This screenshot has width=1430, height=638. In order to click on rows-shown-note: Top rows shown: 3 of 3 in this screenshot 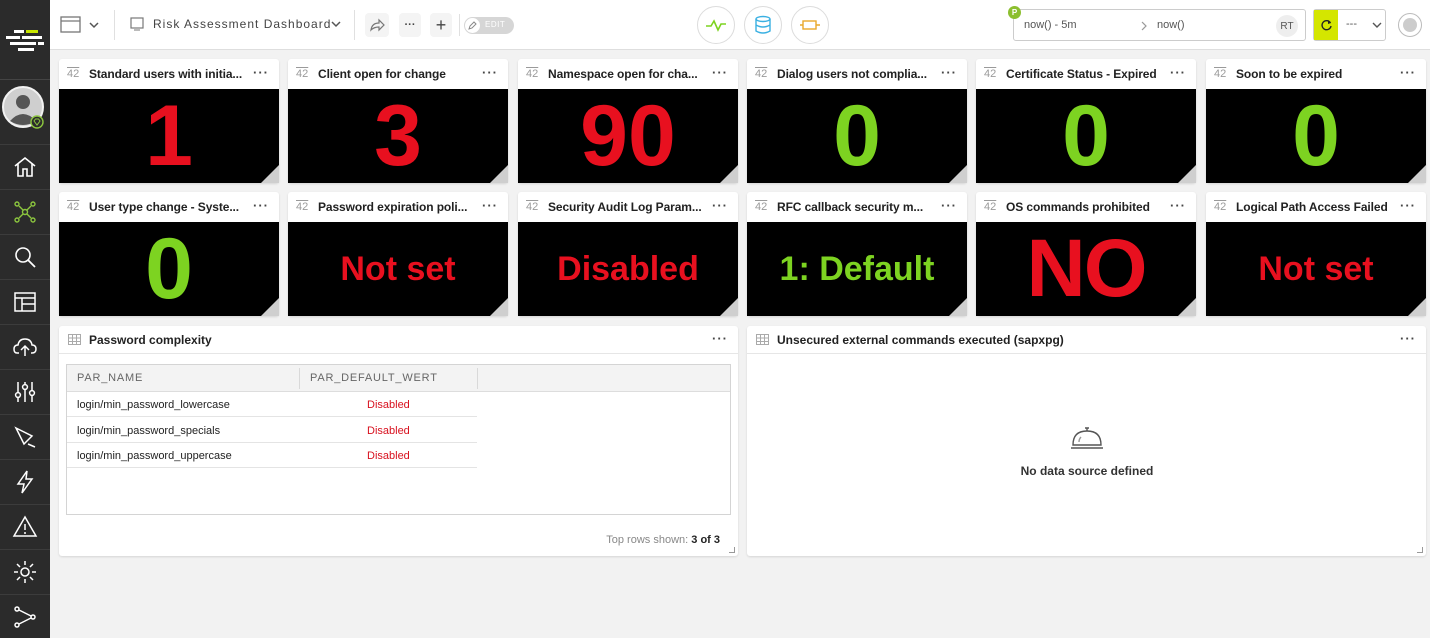, I will do `click(663, 540)`.